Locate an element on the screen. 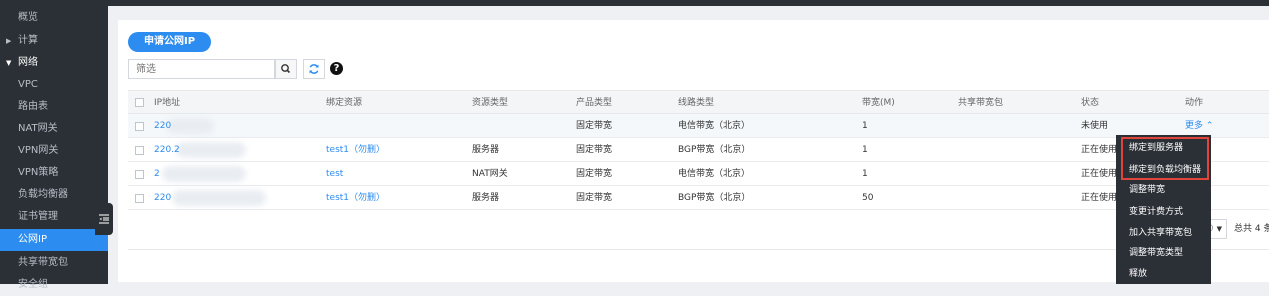 The height and width of the screenshot is (296, 1269). menu-item-change-billing: 变更计费方式 is located at coordinates (1156, 212).